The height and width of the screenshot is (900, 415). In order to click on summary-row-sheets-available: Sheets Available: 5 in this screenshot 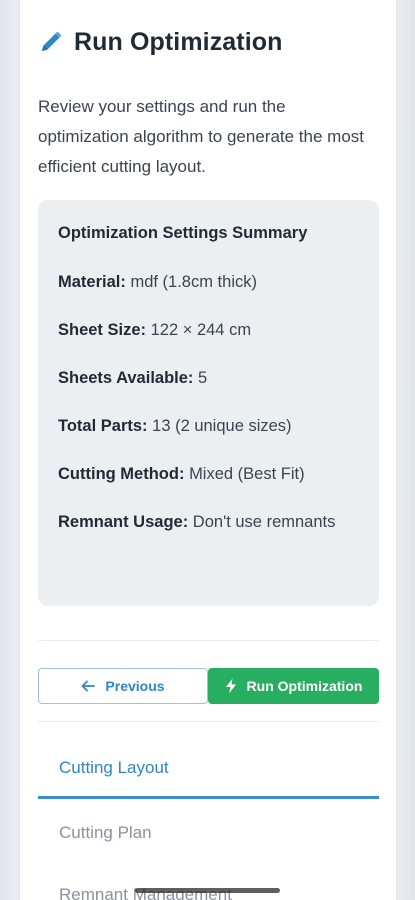, I will do `click(208, 378)`.